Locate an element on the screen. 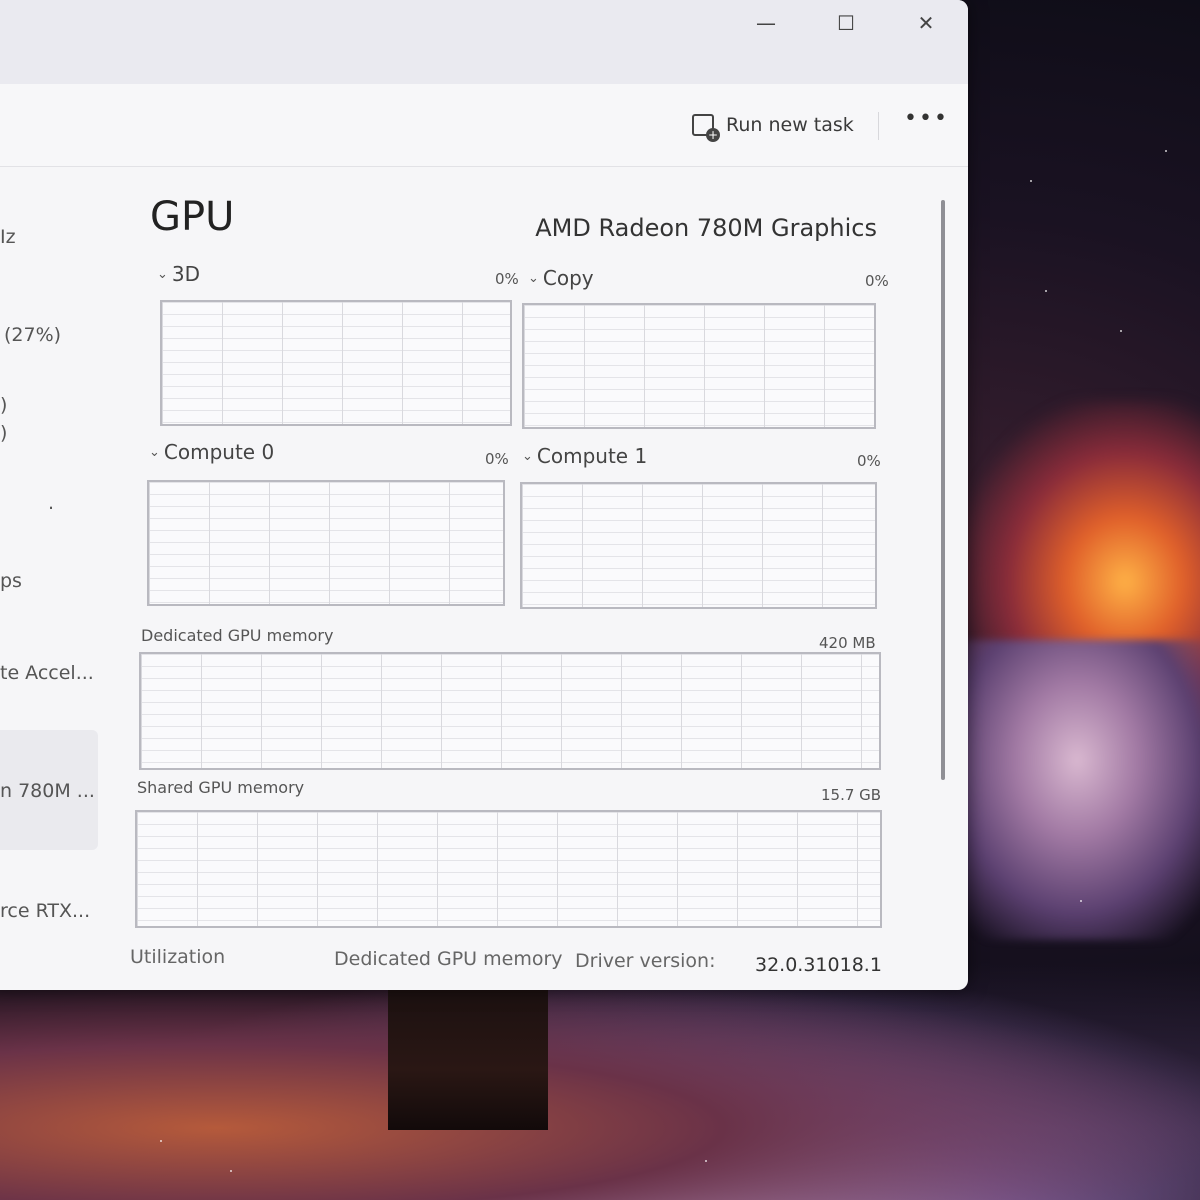 The width and height of the screenshot is (1200, 1200). graph-shared-memory is located at coordinates (508, 869).